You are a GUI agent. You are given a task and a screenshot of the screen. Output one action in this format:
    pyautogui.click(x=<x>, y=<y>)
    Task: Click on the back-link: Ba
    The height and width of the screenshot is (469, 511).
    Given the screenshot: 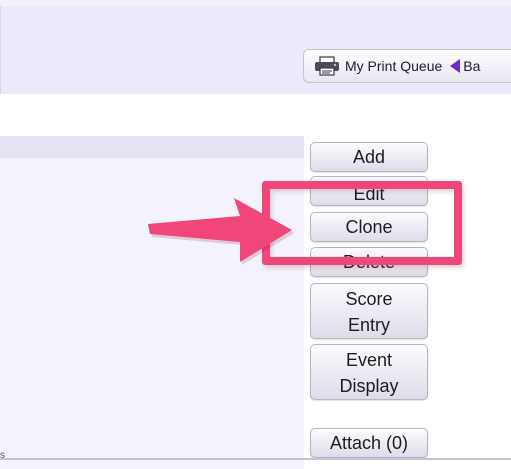 What is the action you would take?
    pyautogui.click(x=471, y=66)
    